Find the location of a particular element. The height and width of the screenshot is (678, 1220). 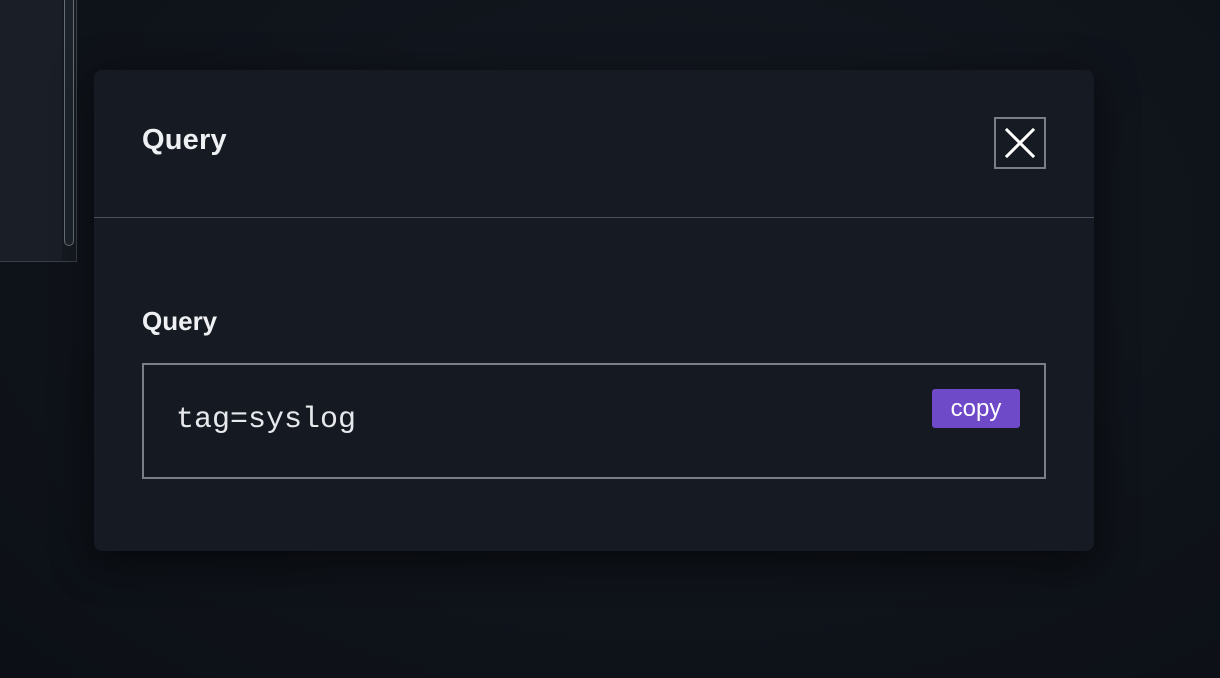

background-panel is located at coordinates (38, 131).